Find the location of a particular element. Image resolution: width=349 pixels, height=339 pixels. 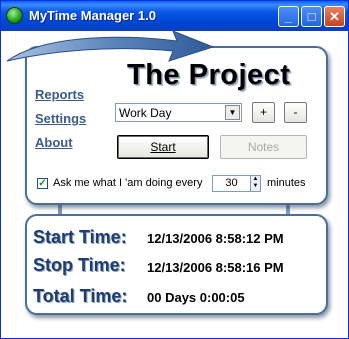

reminder-checkbox: ✓ is located at coordinates (42, 183).